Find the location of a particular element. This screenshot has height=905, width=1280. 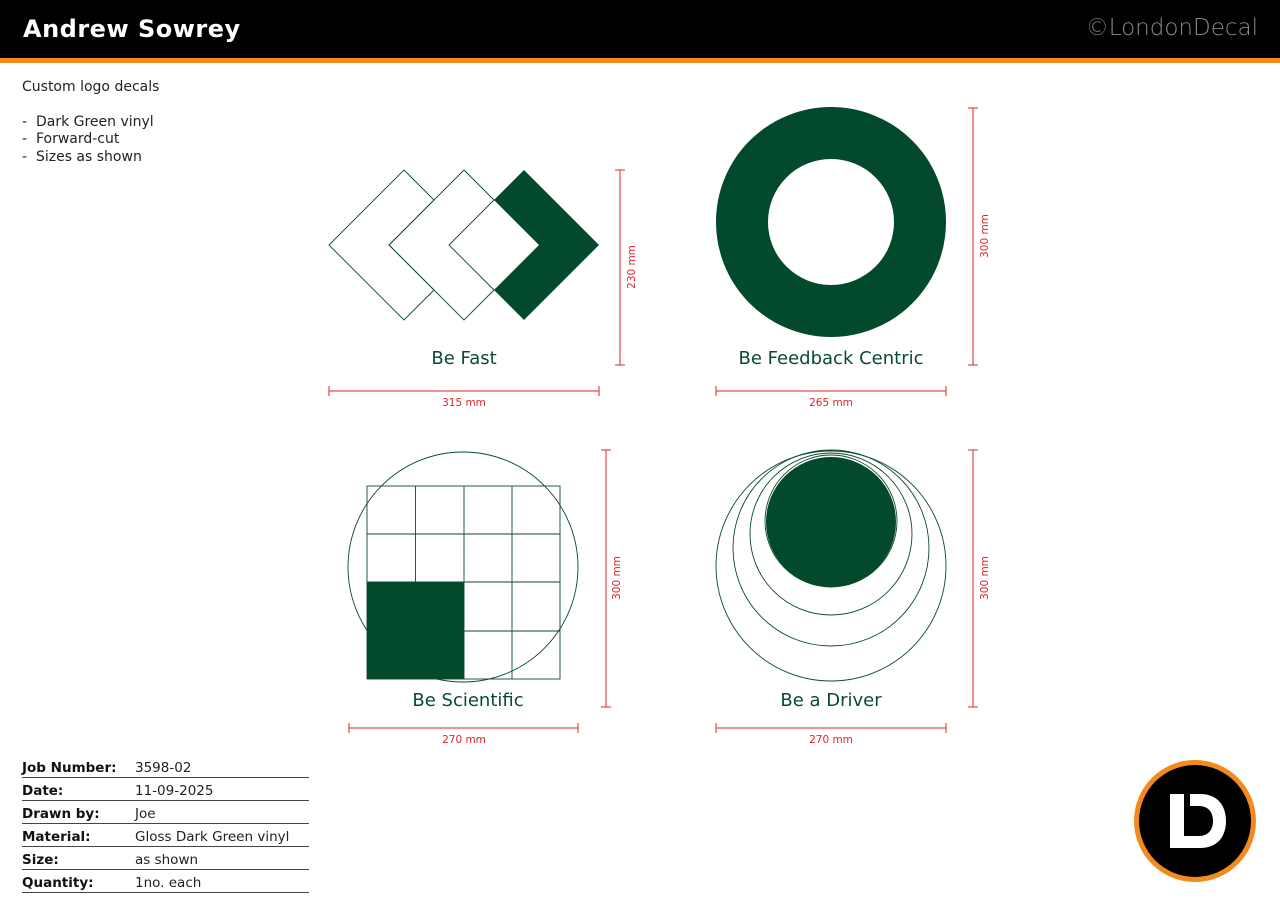

job-info-value: 1no. each is located at coordinates (168, 883).